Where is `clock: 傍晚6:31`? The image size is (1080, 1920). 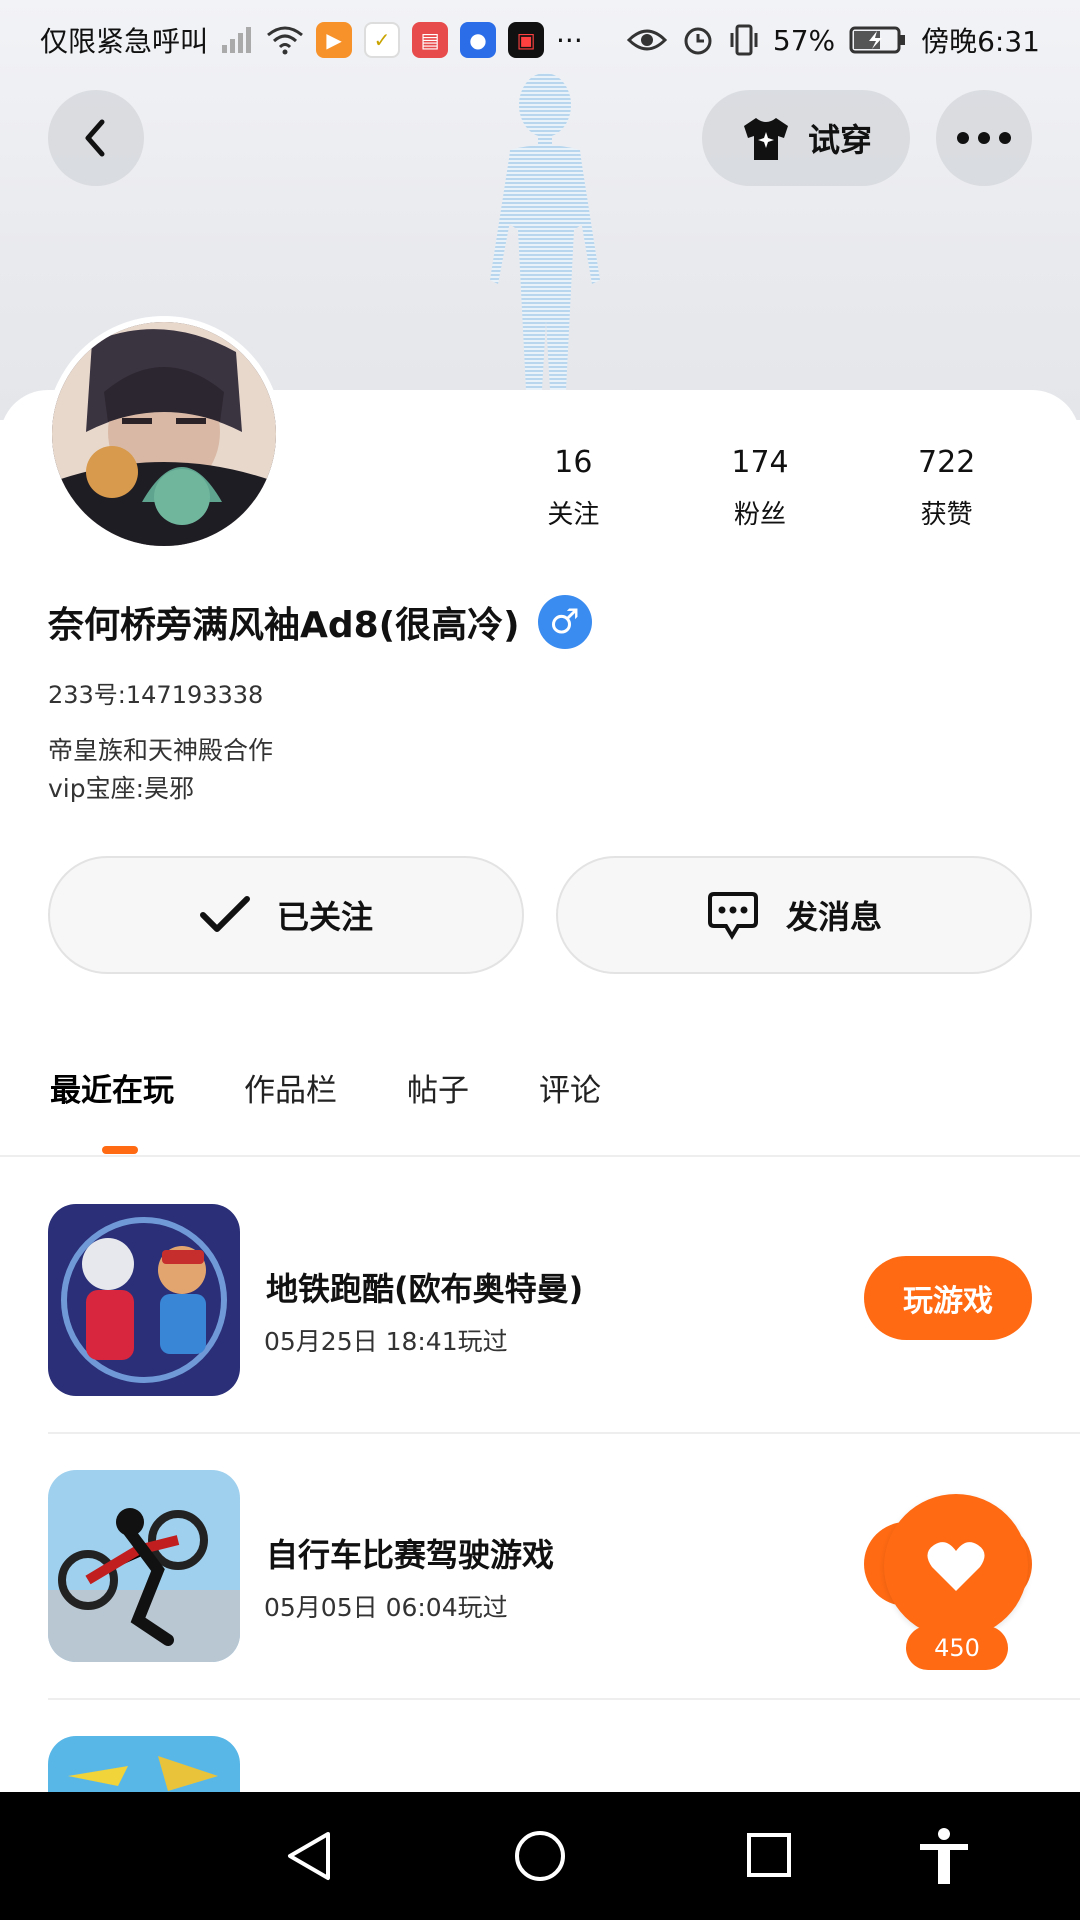 clock: 傍晚6:31 is located at coordinates (980, 41).